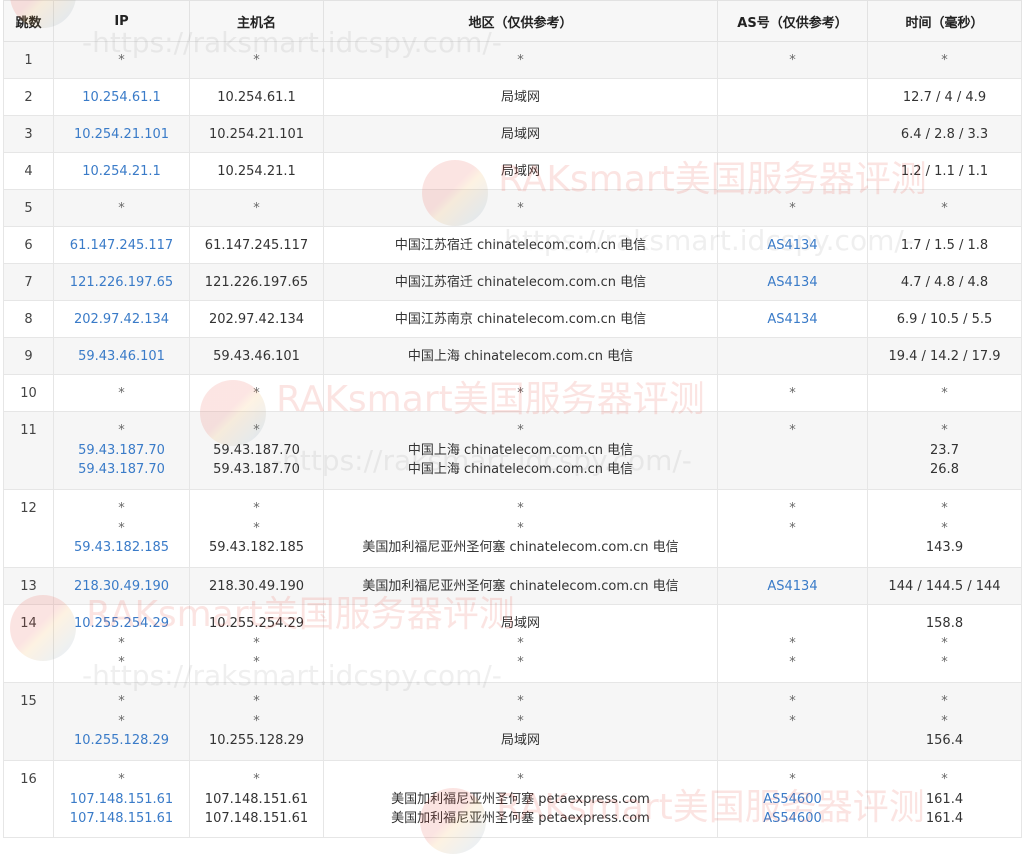 This screenshot has height=854, width=1024. I want to click on ip-link: 218.30.49.190, so click(121, 587).